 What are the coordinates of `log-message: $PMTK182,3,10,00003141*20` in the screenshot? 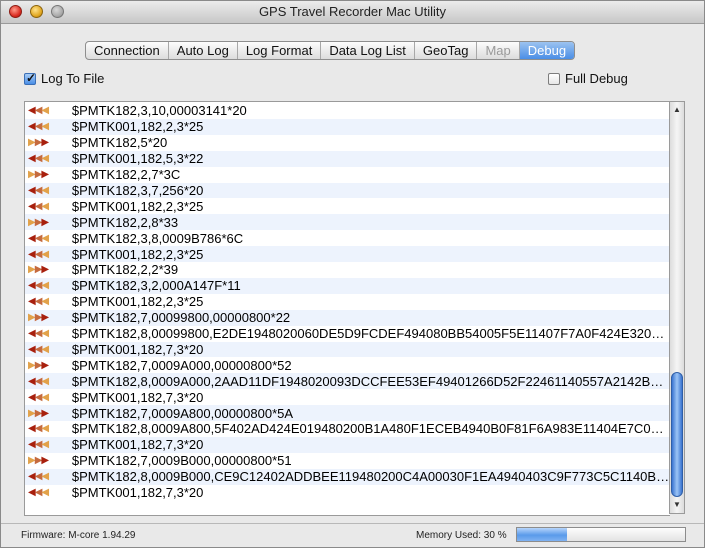 It's located at (159, 111).